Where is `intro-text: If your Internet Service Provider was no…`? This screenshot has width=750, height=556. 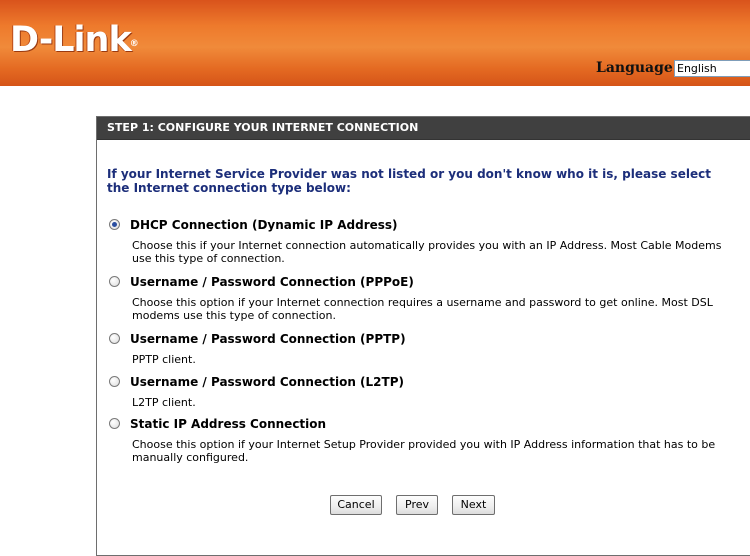
intro-text: If your Internet Service Provider was no… is located at coordinates (409, 181).